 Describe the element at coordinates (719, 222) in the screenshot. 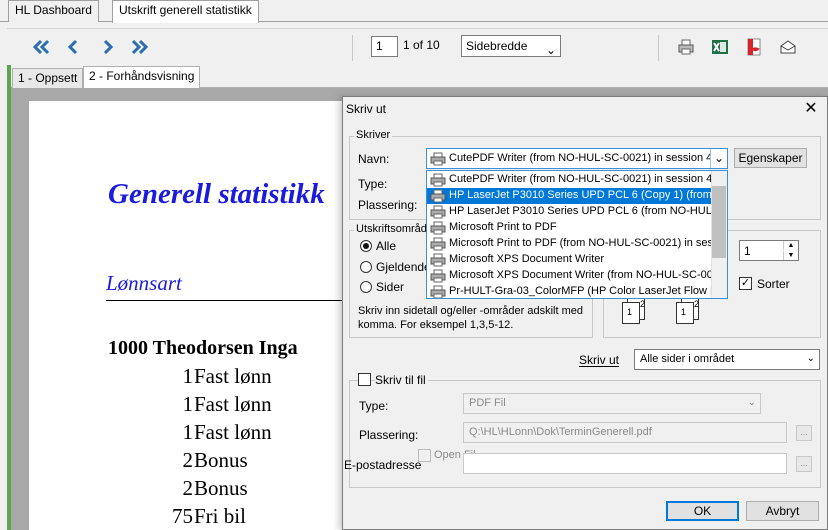

I see `printer-list-scroll-thumb` at that location.